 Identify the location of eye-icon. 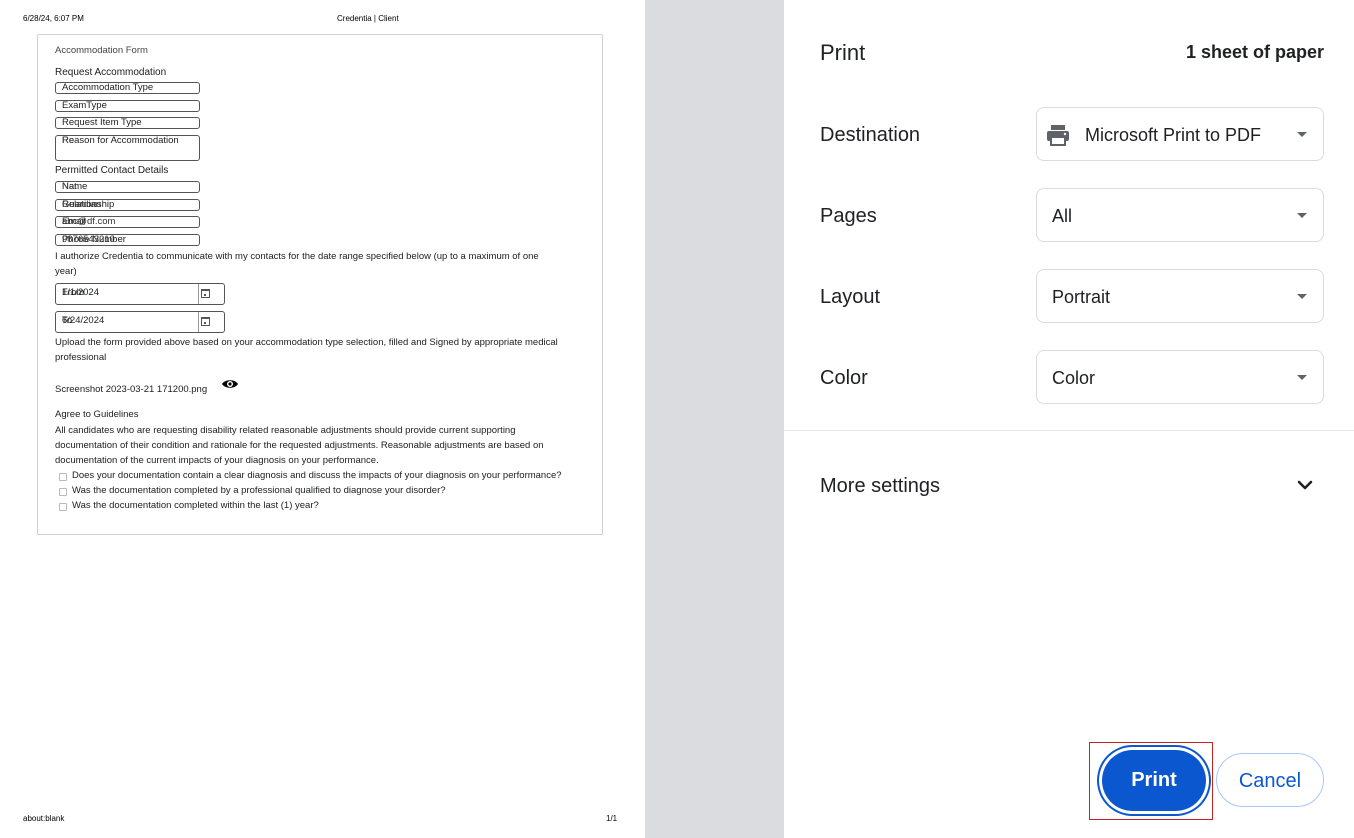
(230, 384).